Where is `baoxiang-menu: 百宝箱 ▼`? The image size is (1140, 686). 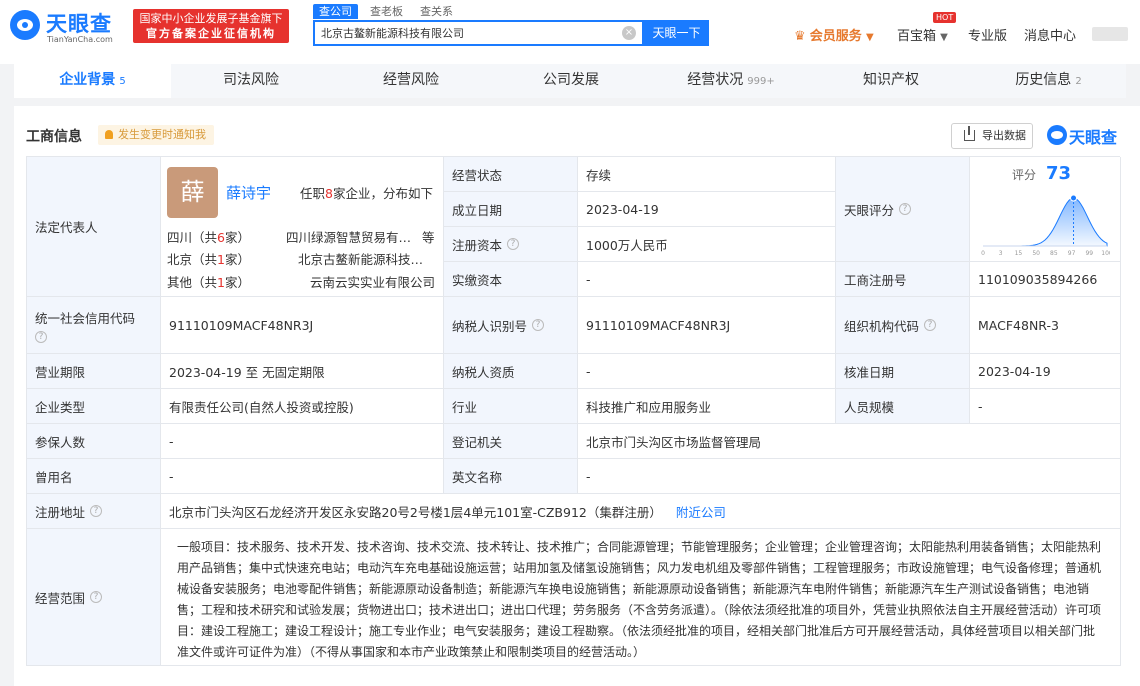
baoxiang-menu: 百宝箱 ▼ is located at coordinates (922, 34).